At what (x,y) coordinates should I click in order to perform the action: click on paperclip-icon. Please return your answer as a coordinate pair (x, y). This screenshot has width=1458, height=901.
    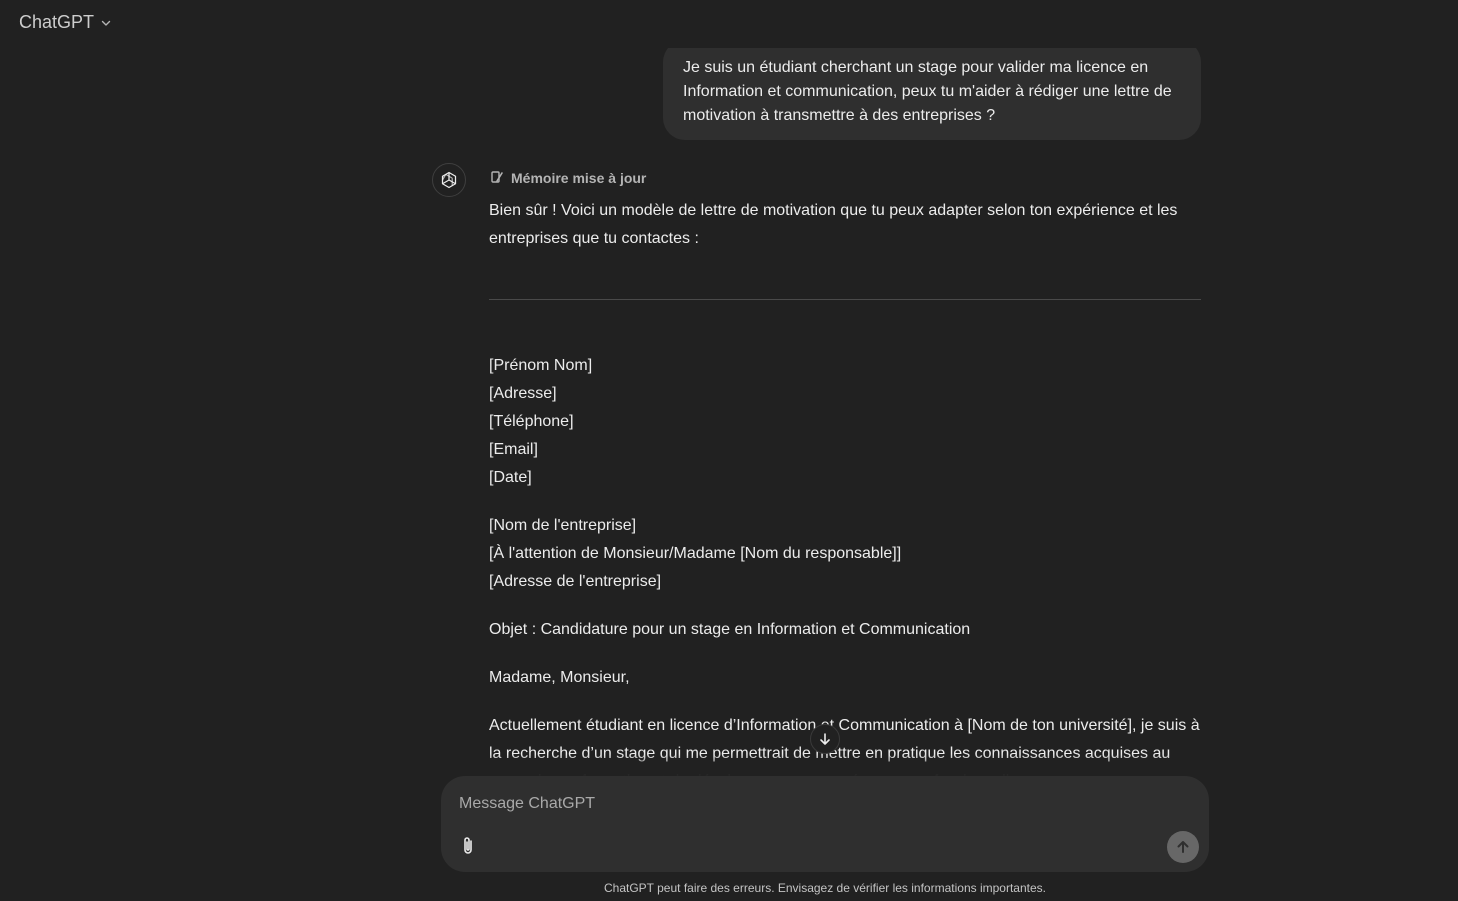
    Looking at the image, I should click on (468, 845).